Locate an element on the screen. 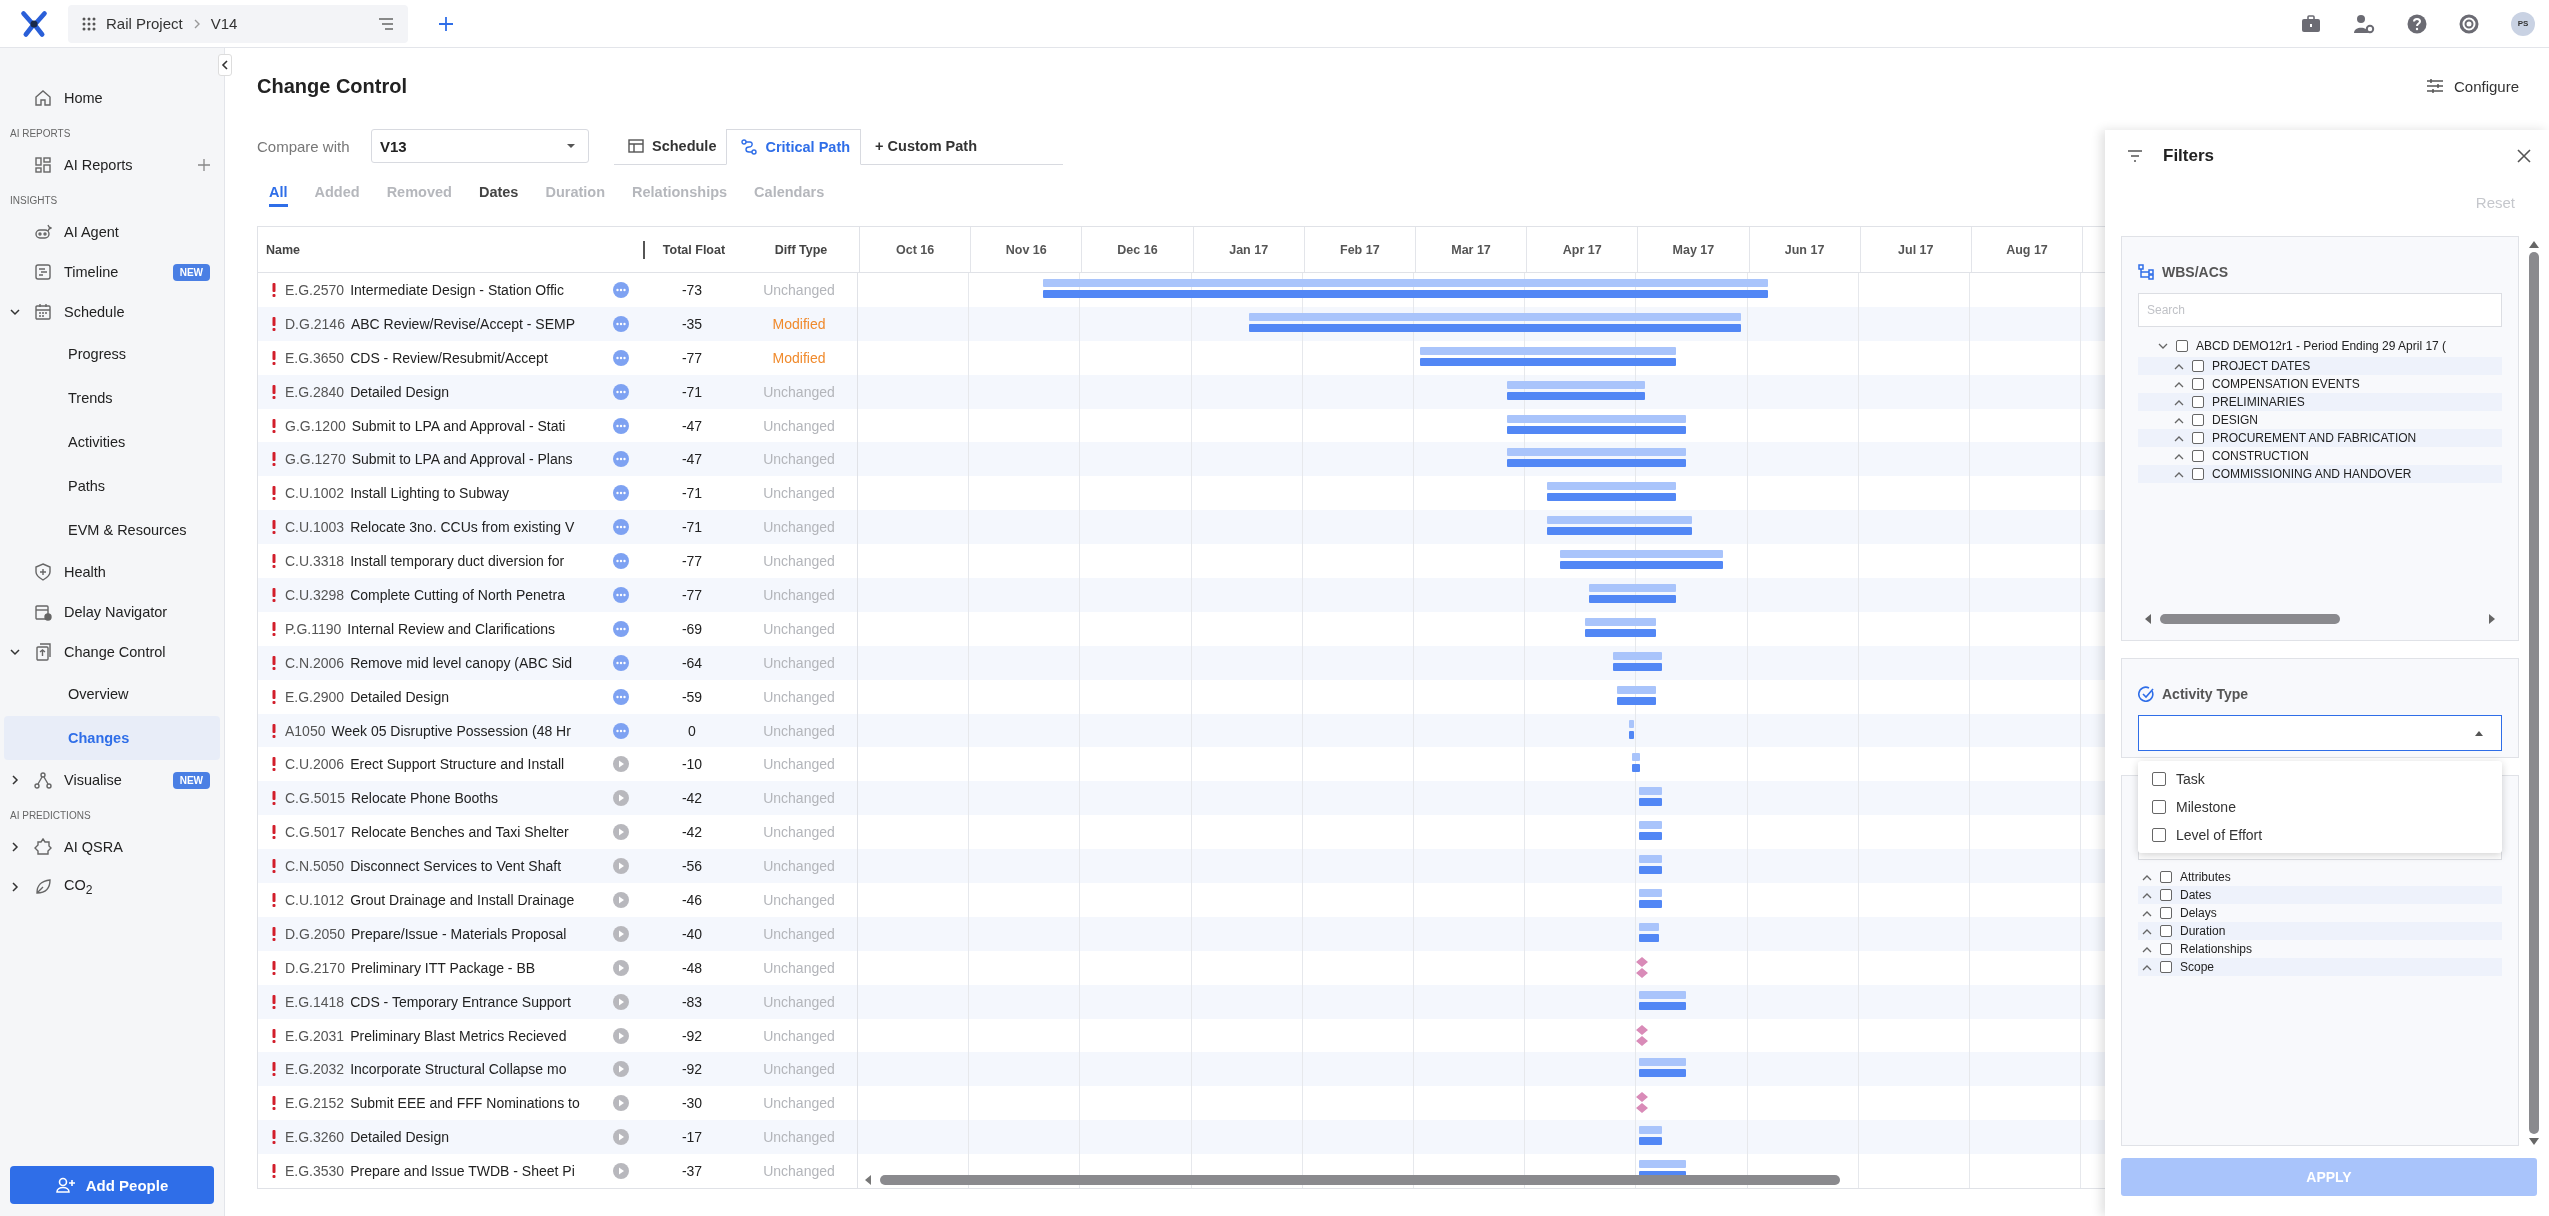  help-icon is located at coordinates (2417, 23).